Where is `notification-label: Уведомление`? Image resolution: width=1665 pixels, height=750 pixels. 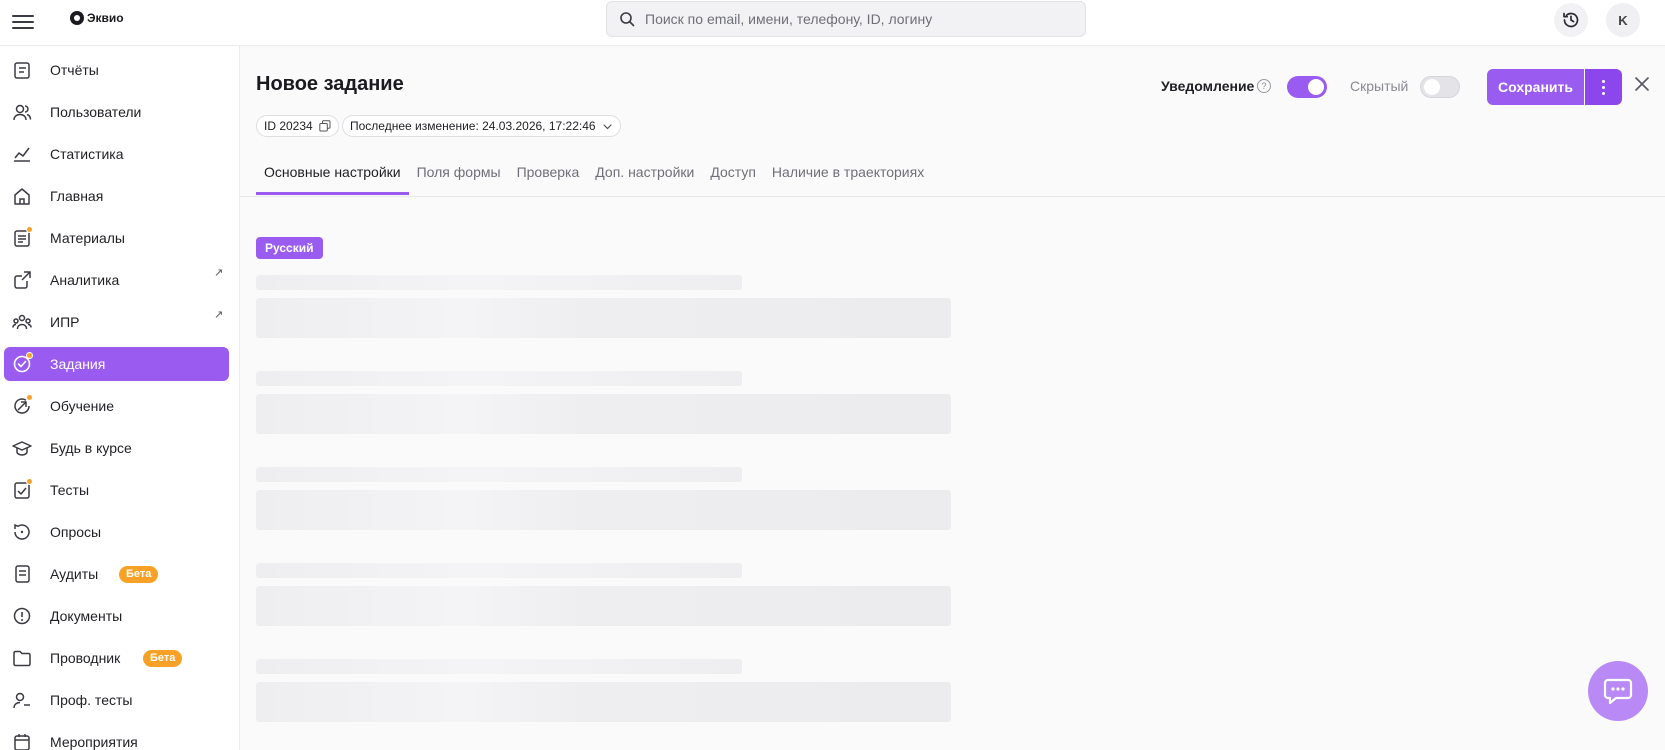 notification-label: Уведомление is located at coordinates (1208, 86).